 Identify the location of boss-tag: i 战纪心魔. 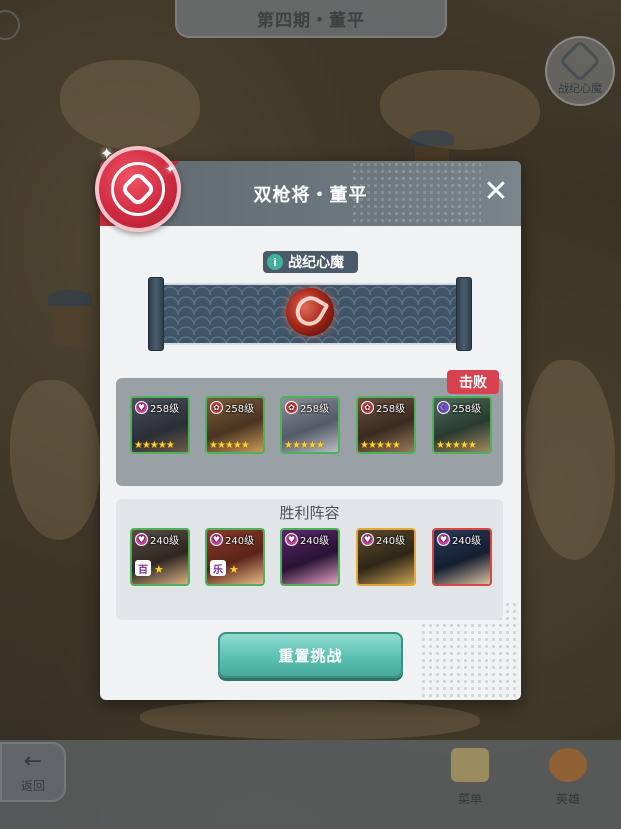
(310, 262).